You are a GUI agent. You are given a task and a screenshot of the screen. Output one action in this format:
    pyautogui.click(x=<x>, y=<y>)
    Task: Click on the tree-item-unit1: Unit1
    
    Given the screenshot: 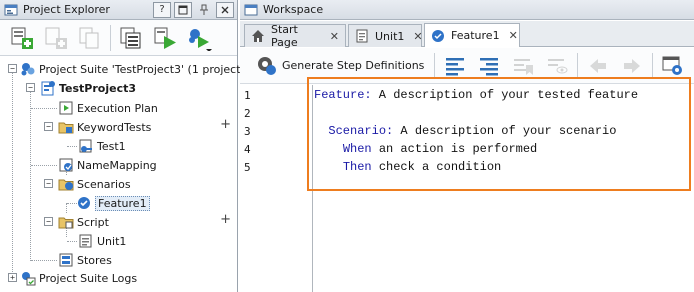 What is the action you would take?
    pyautogui.click(x=102, y=241)
    